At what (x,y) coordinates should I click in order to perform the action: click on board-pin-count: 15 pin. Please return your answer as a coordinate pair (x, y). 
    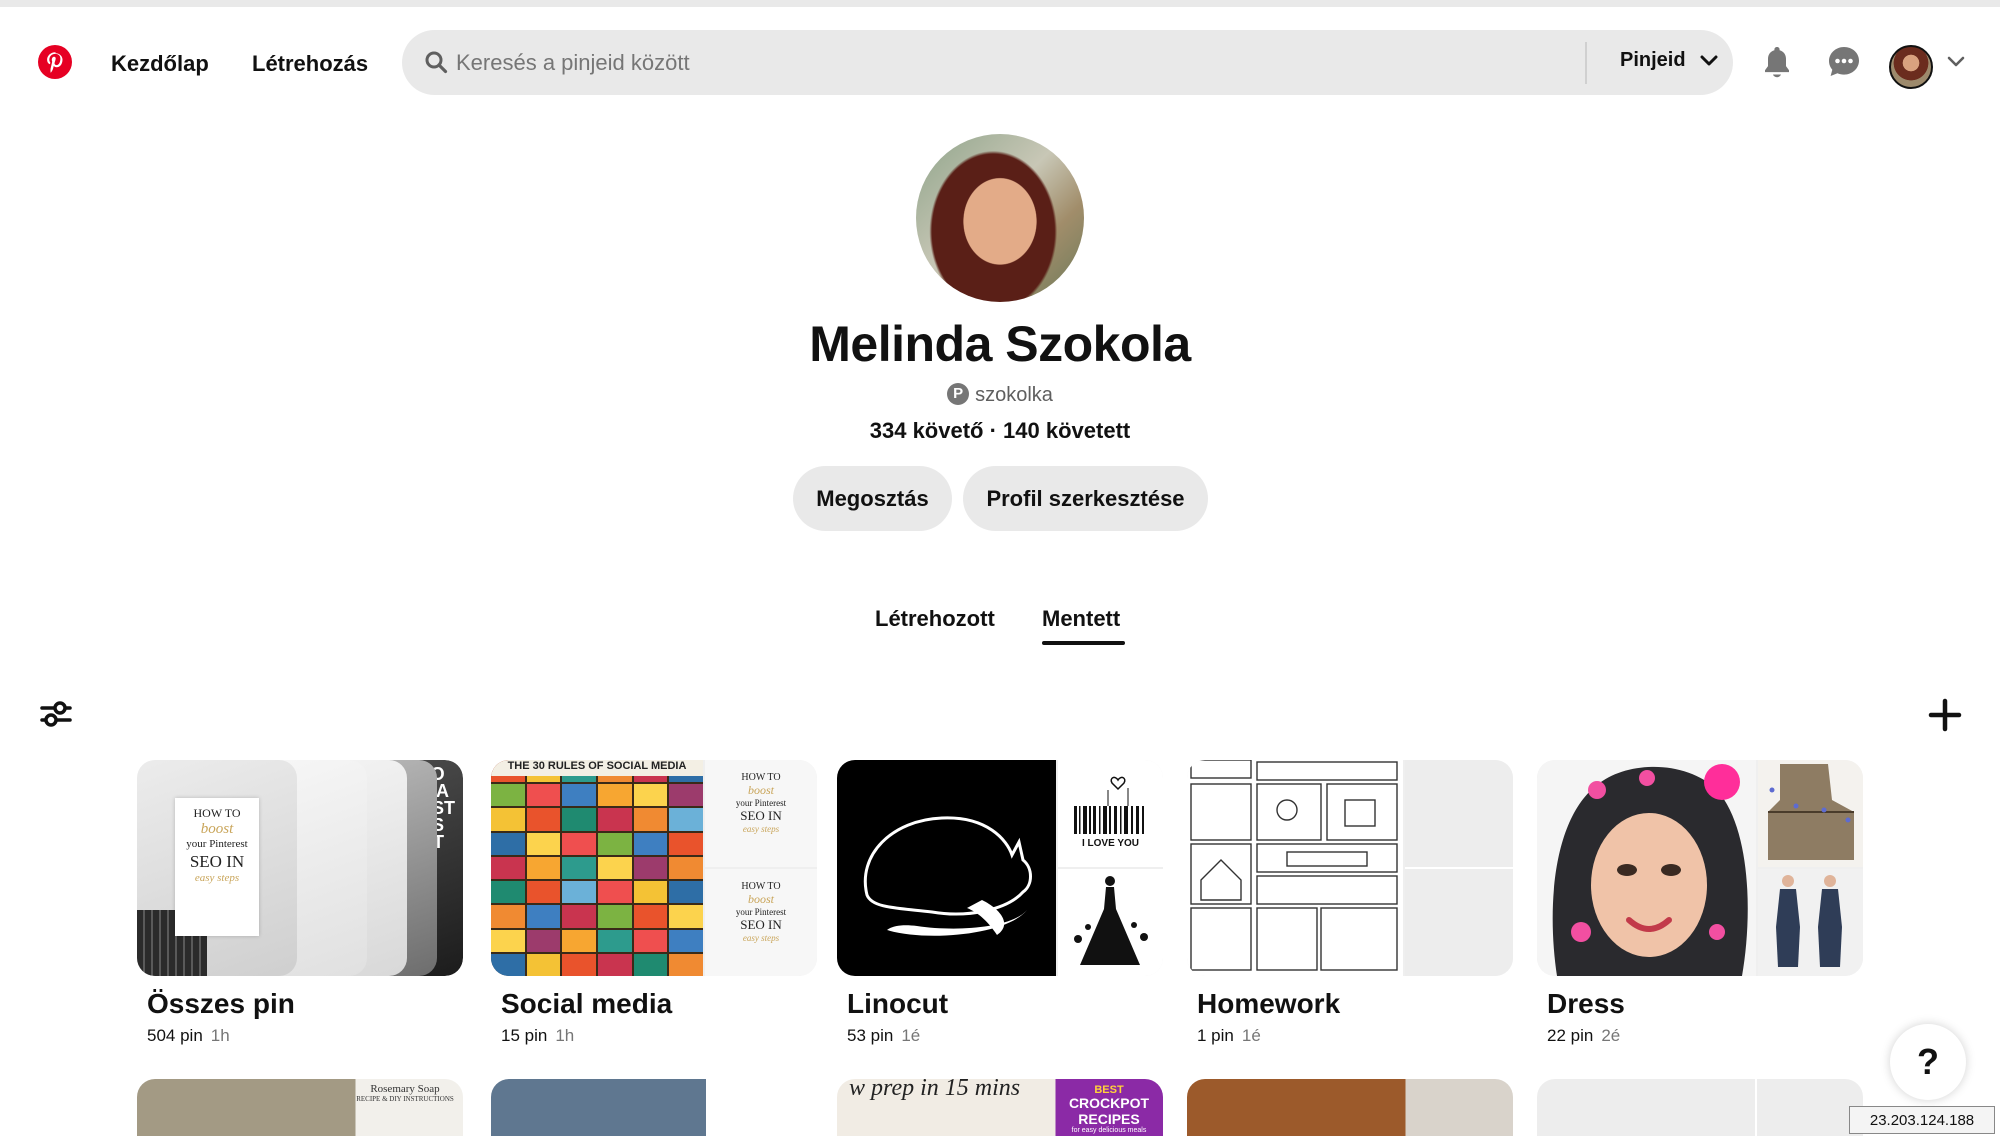
    Looking at the image, I should click on (524, 1035).